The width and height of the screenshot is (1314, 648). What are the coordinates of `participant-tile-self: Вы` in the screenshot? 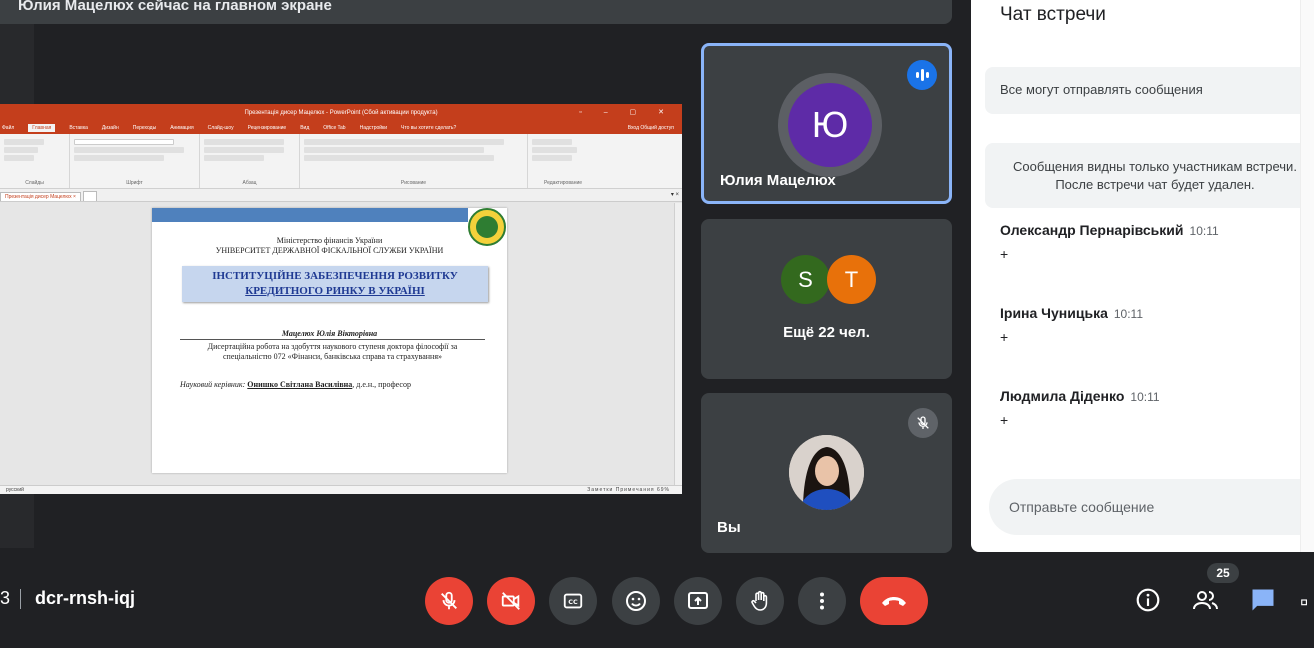 It's located at (826, 473).